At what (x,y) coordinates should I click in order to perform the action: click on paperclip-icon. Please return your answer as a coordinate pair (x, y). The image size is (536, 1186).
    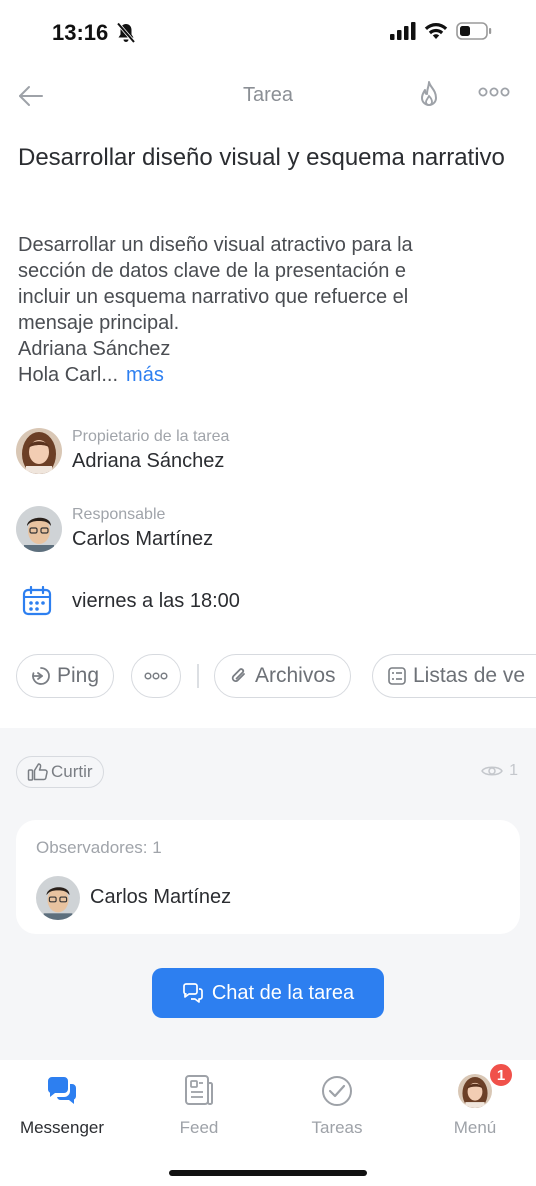
    Looking at the image, I should click on (238, 675).